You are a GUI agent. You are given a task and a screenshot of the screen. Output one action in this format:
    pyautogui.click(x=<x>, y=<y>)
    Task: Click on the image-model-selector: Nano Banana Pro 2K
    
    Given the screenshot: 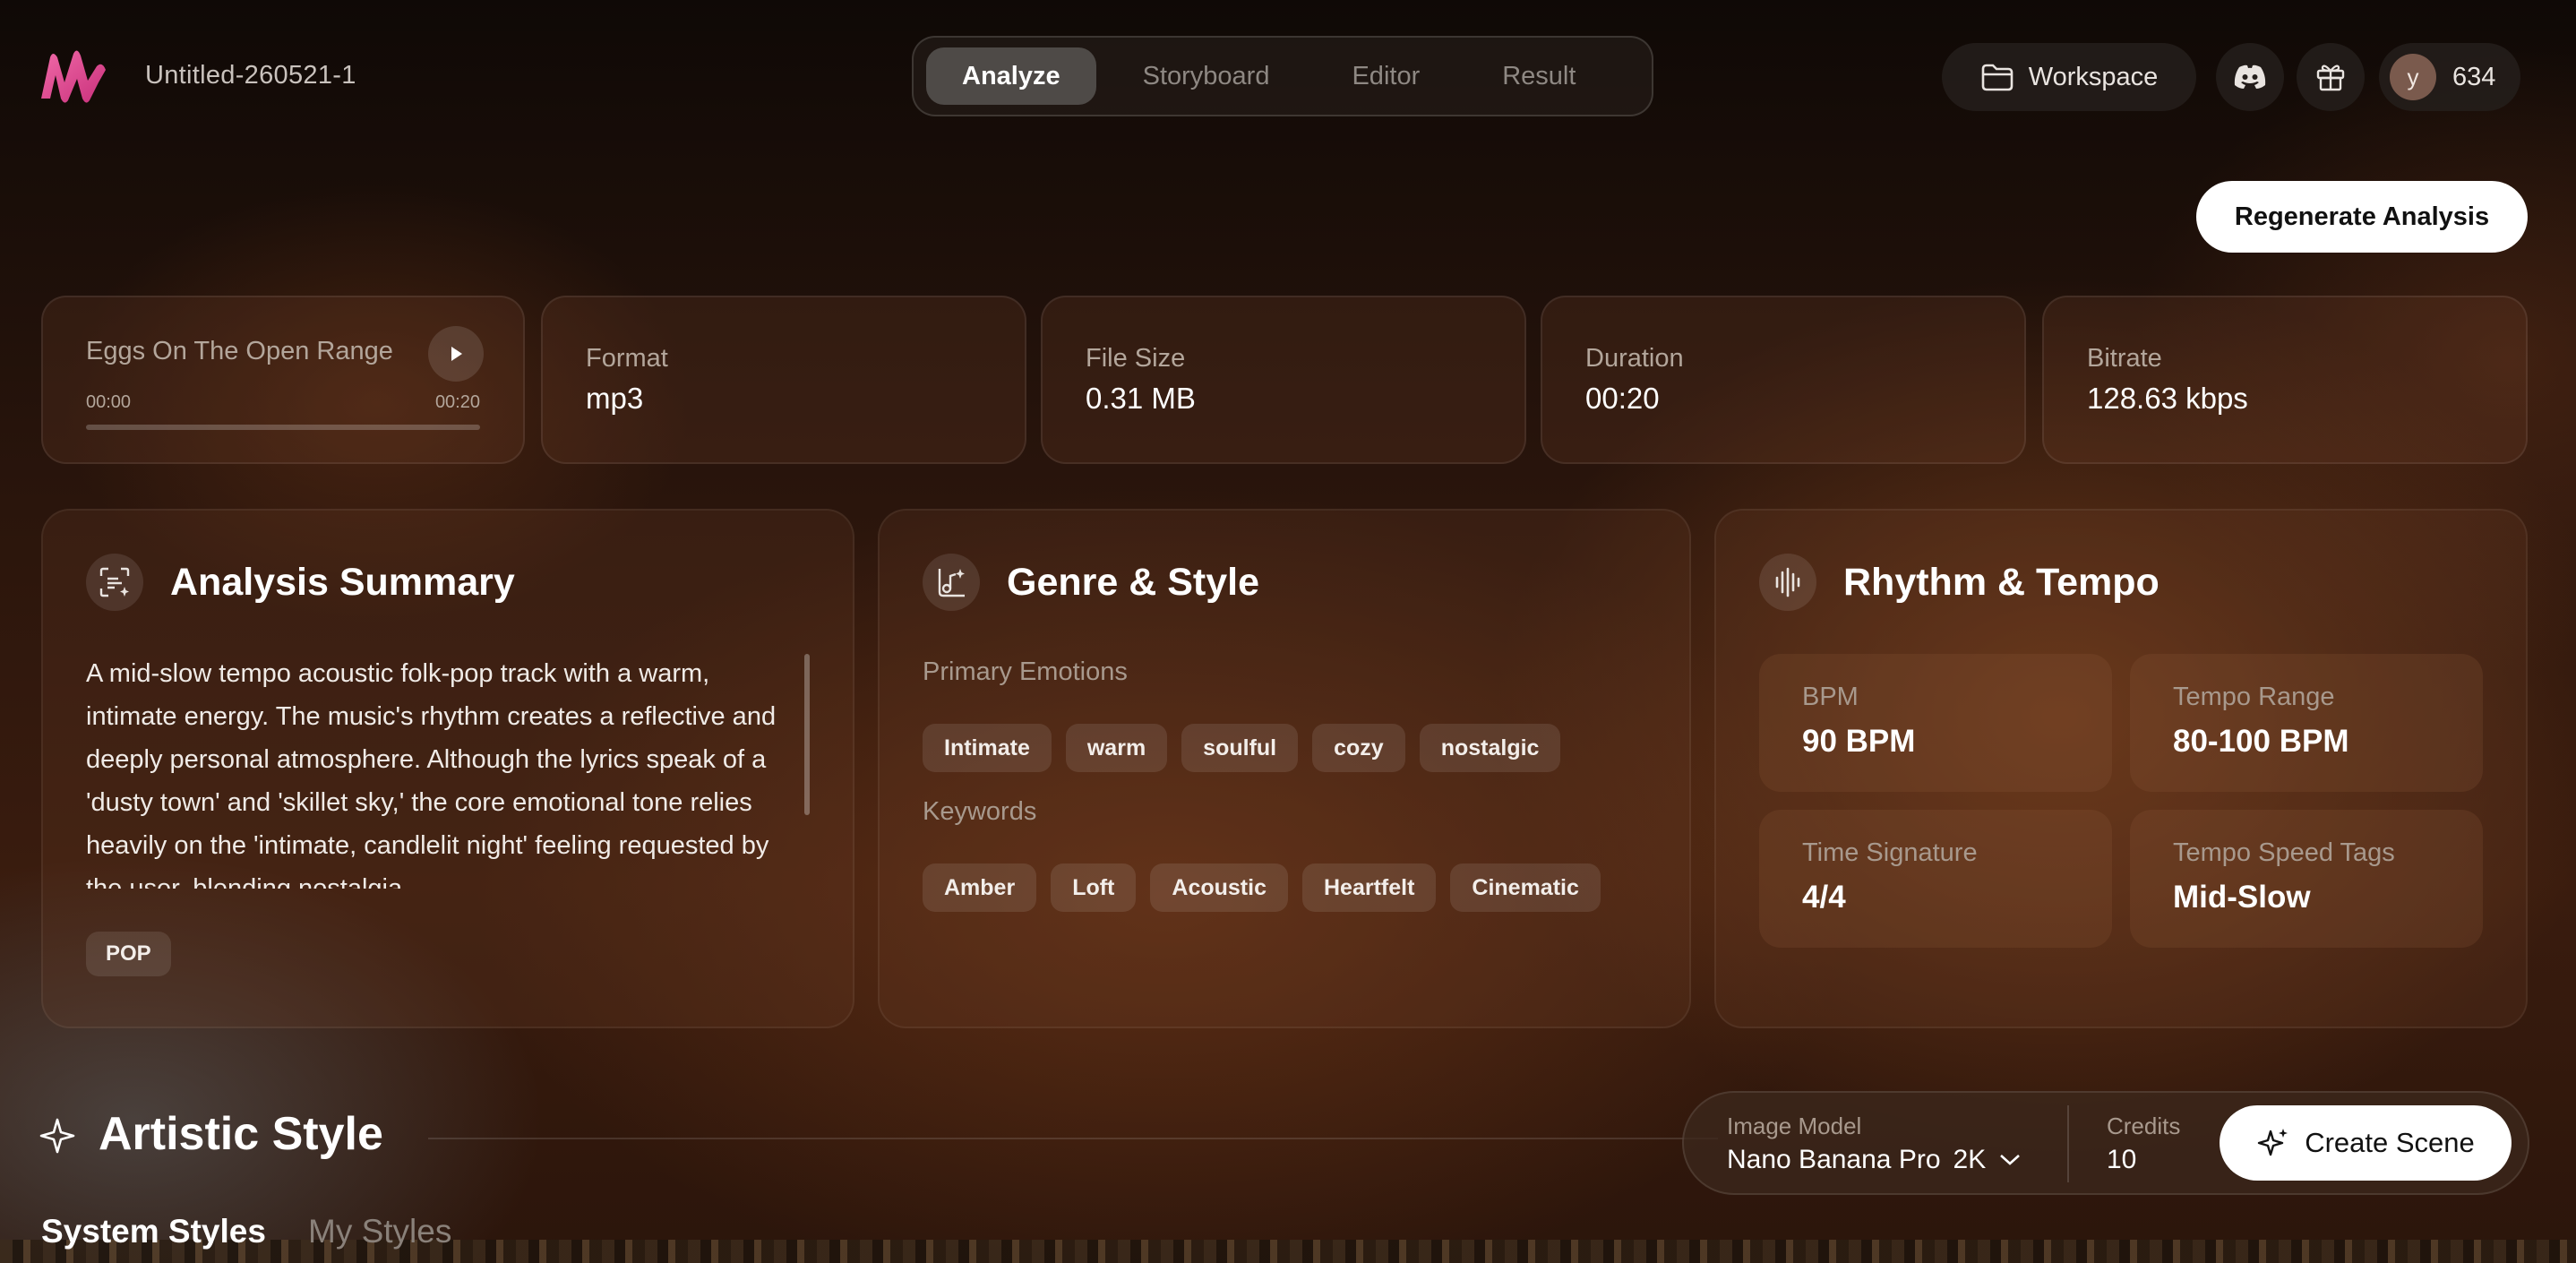 What is the action you would take?
    pyautogui.click(x=1874, y=1160)
    